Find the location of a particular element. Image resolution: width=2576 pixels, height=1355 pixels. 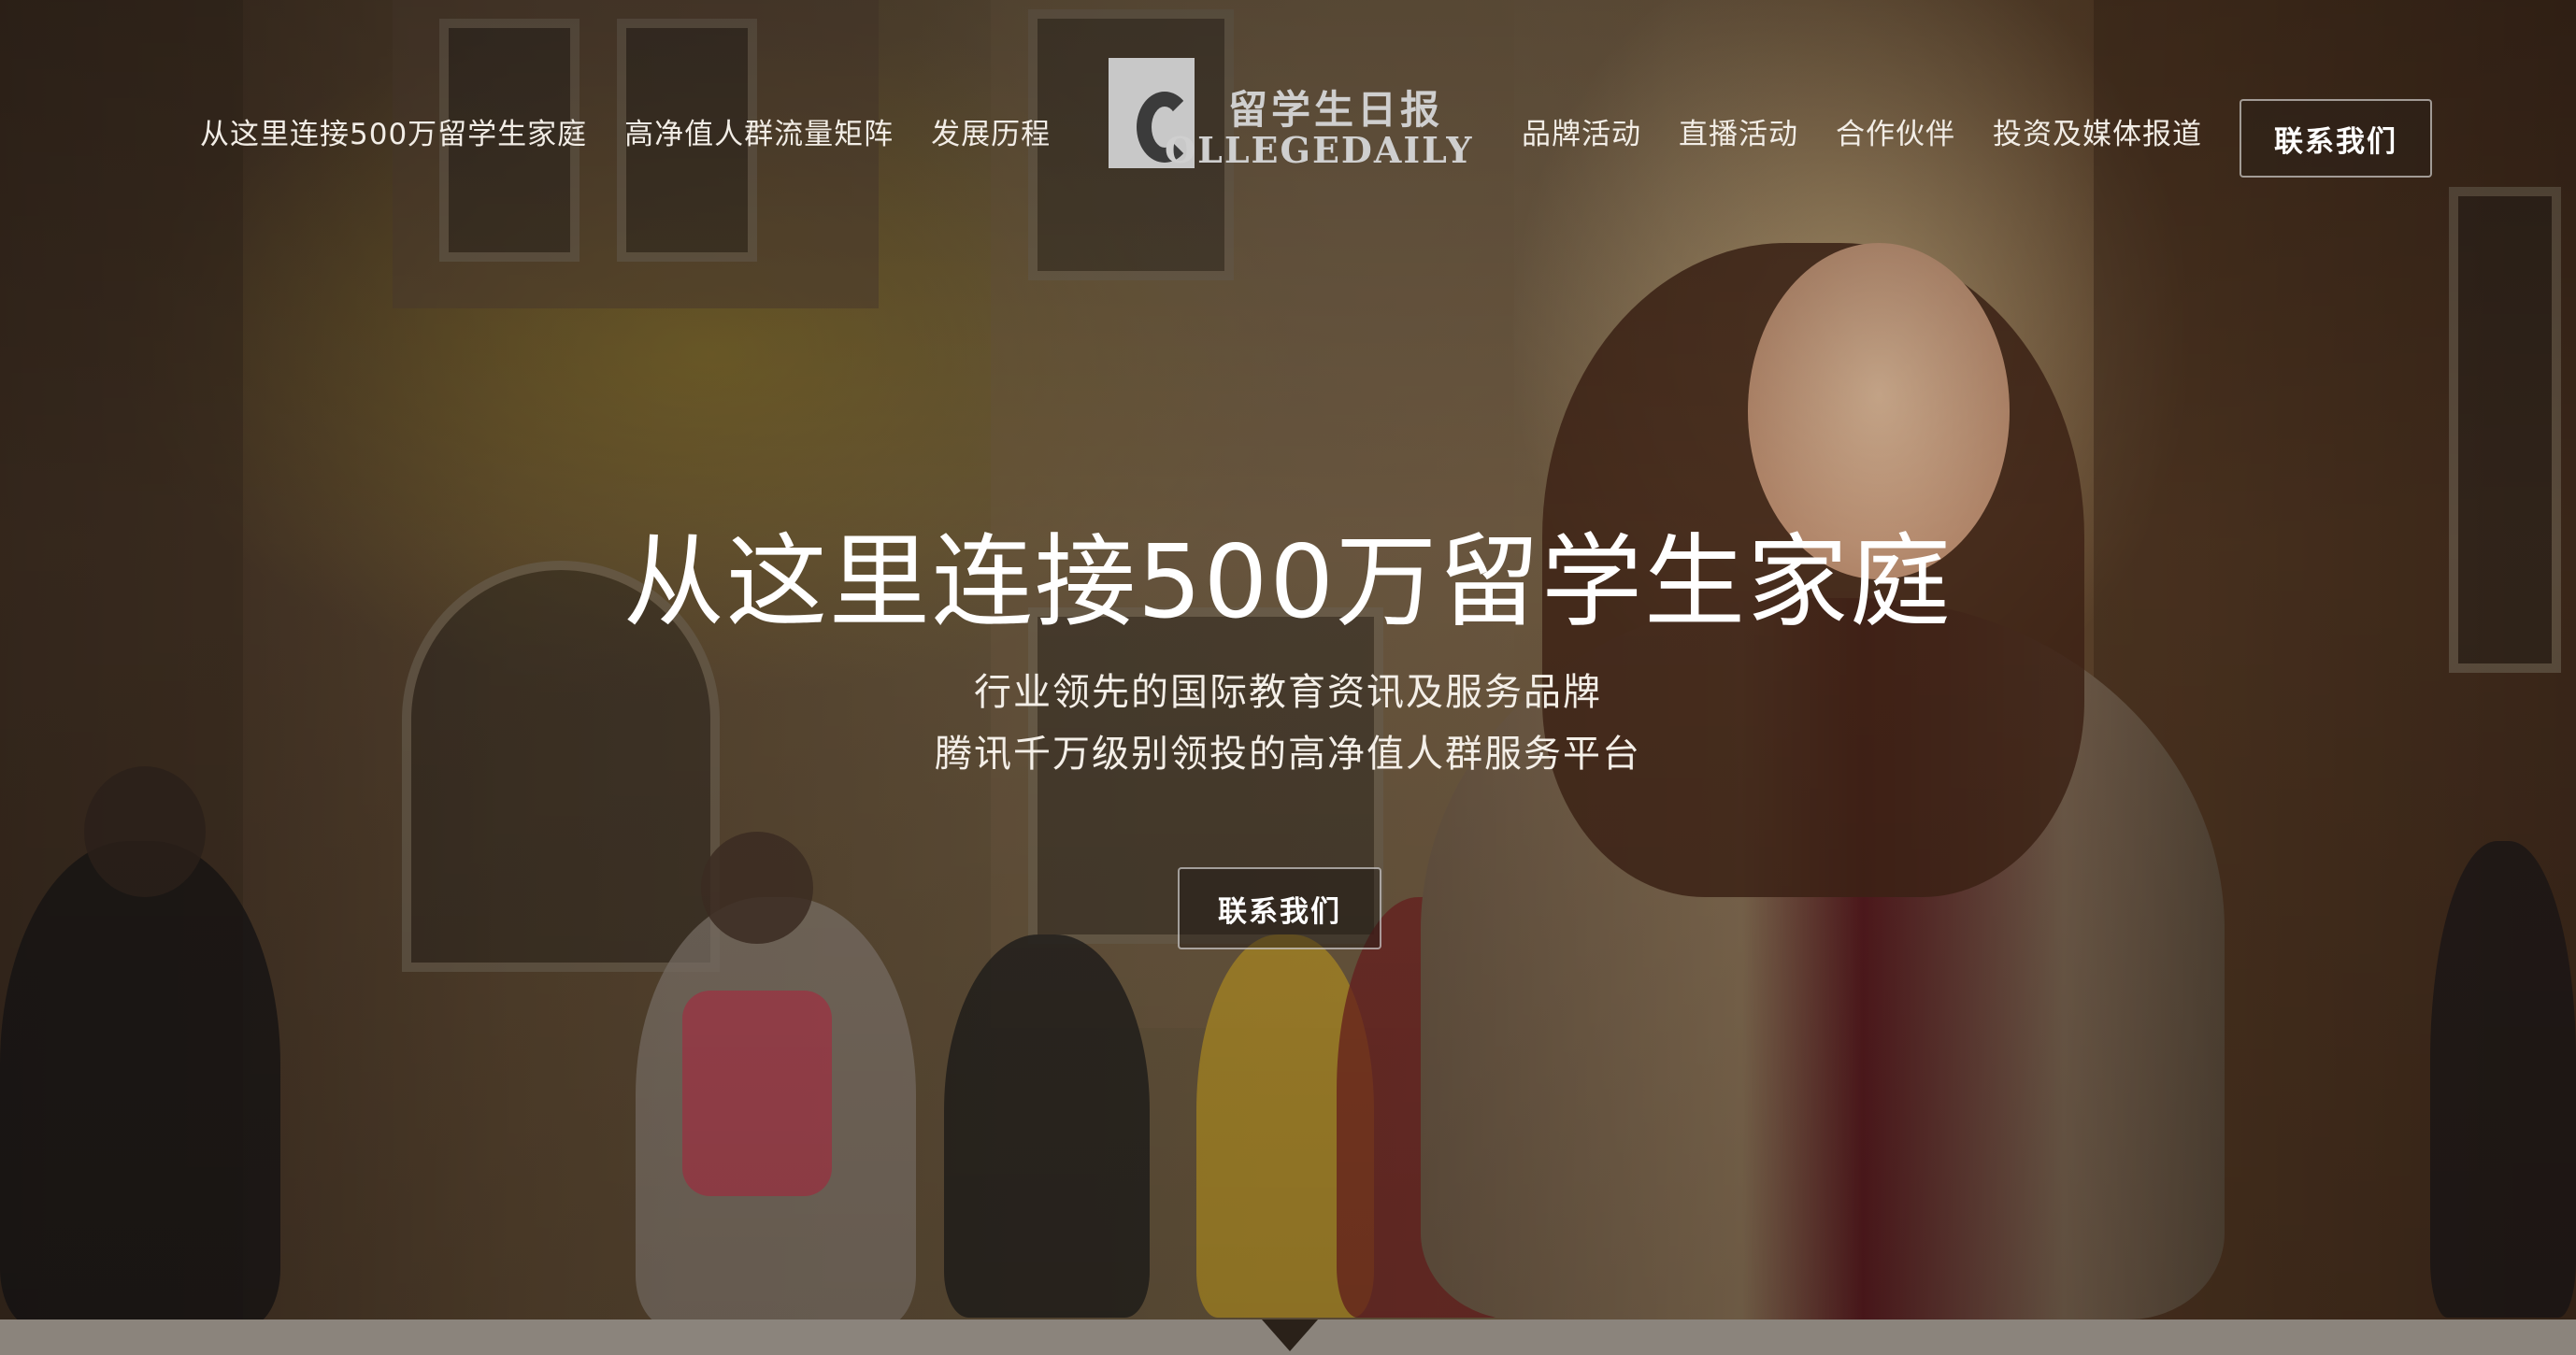

nav-item-live-events: 直播活动 is located at coordinates (1738, 131).